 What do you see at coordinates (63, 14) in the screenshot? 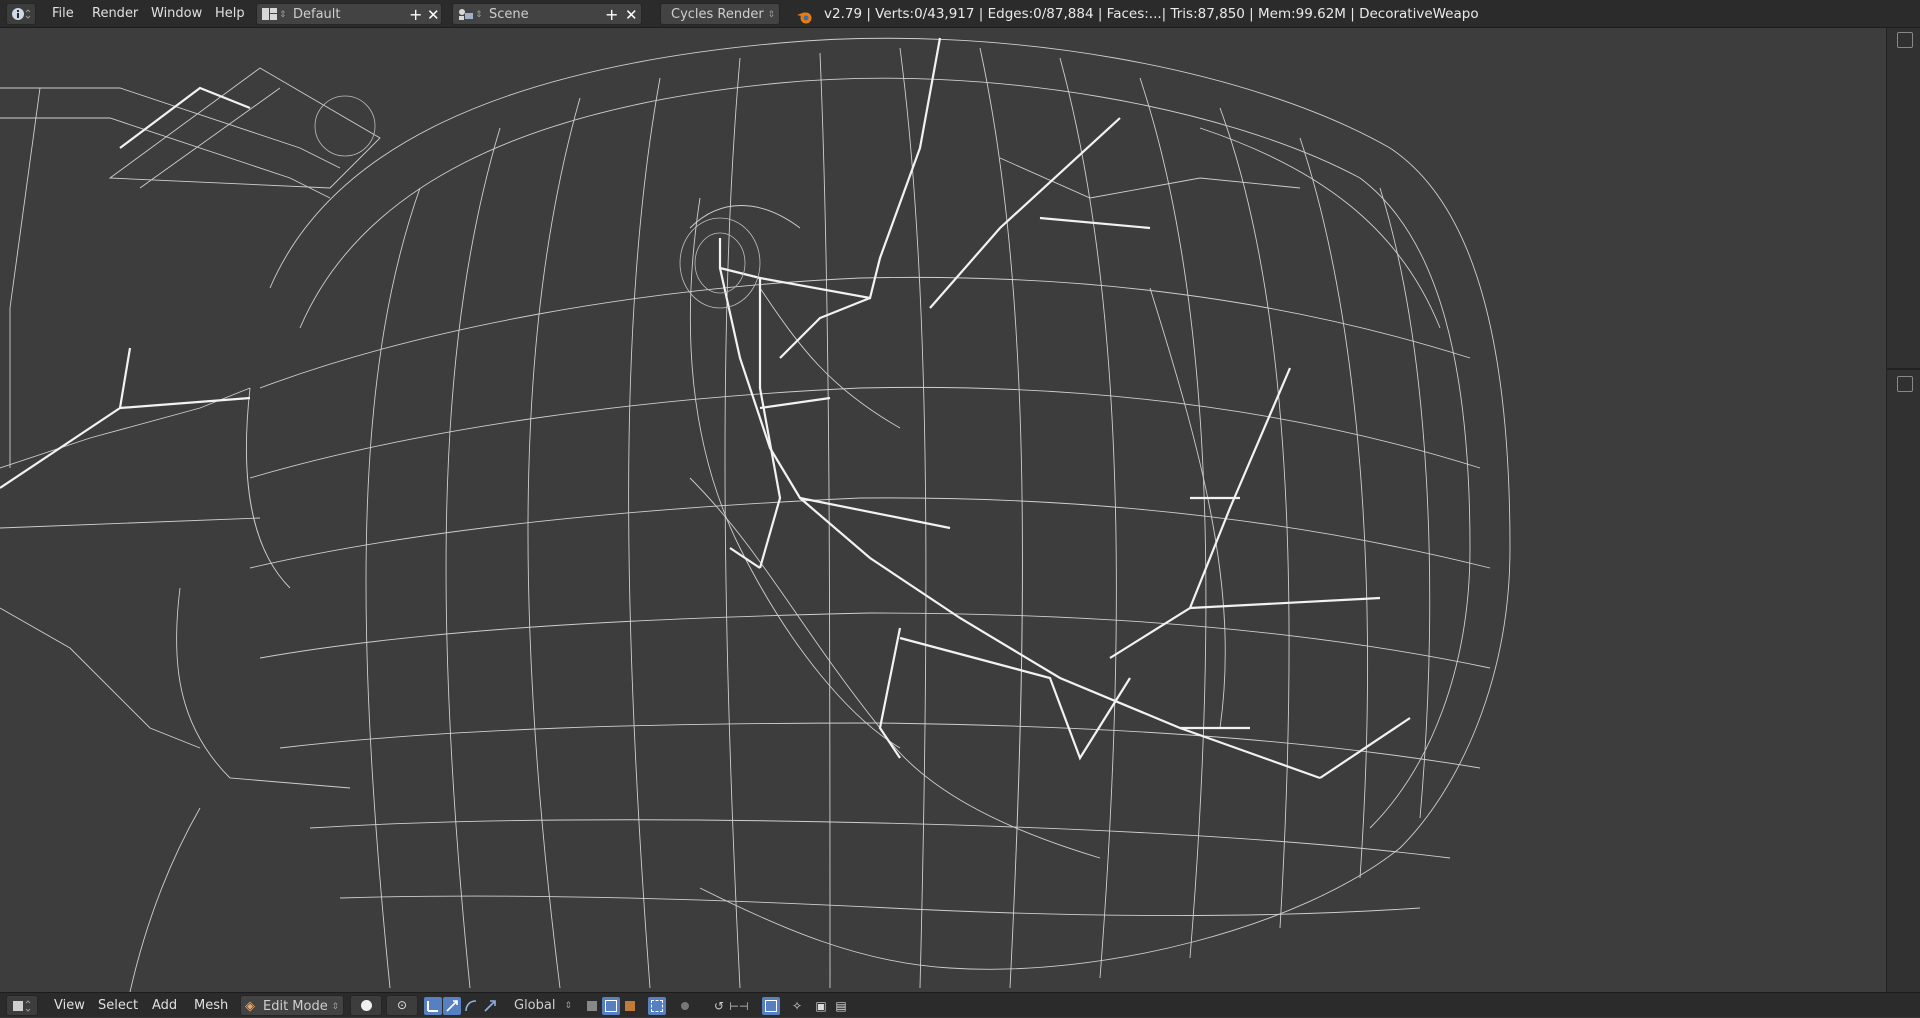
I see `menu-file: File` at bounding box center [63, 14].